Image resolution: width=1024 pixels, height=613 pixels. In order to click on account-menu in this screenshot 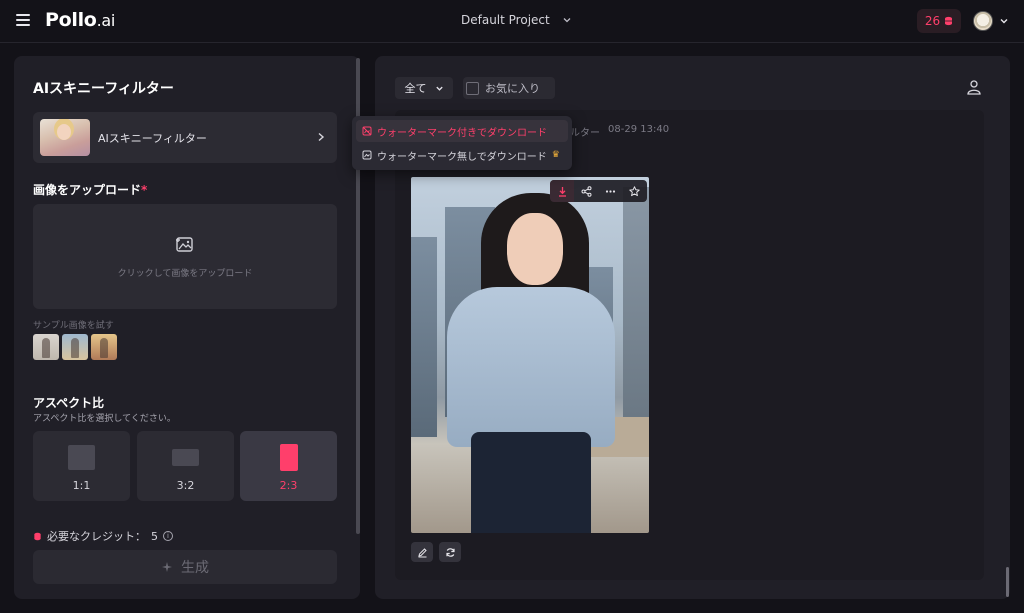, I will do `click(991, 21)`.